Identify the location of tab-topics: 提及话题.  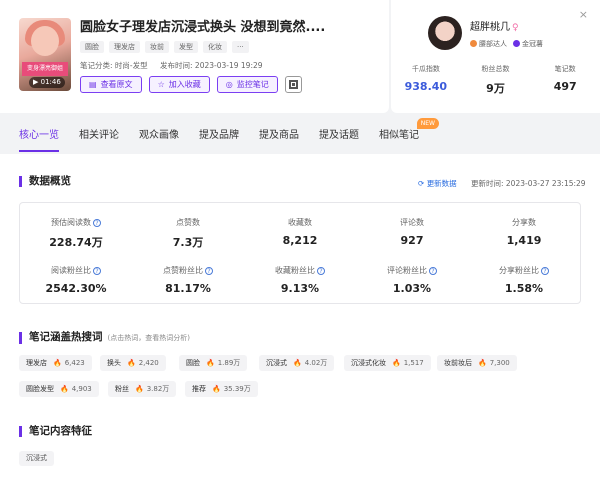
(339, 138).